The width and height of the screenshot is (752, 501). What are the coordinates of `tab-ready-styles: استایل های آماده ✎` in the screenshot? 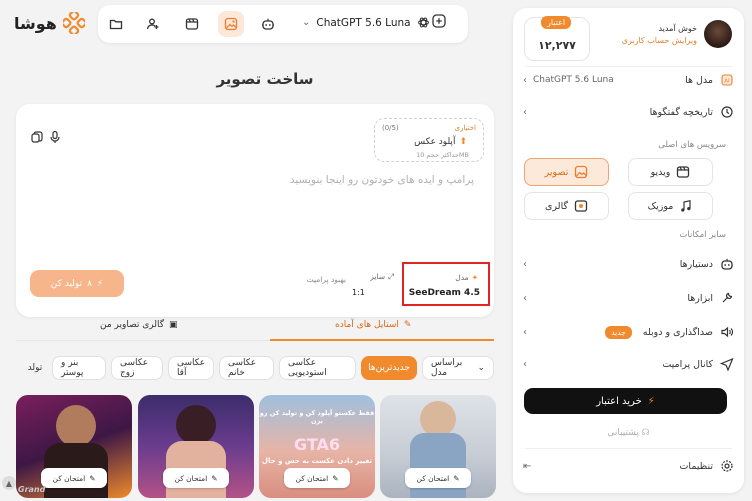 It's located at (373, 325).